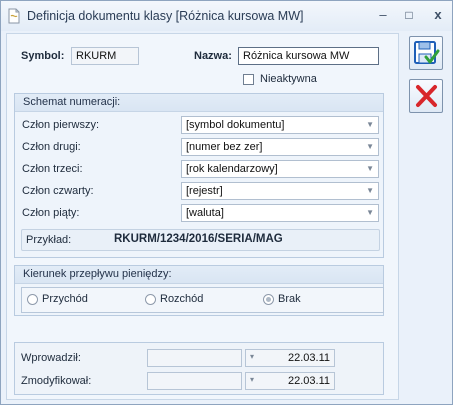 This screenshot has height=405, width=453. I want to click on created-date-field: ▾ 22.03.11, so click(290, 358).